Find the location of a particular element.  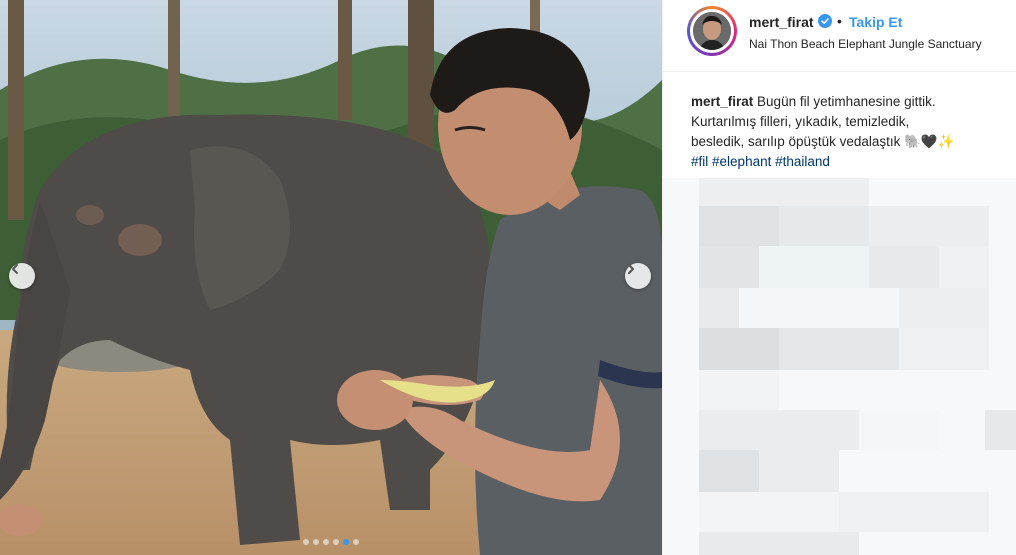

caption-line-1: Bugün fil yetimhanesine gittik. is located at coordinates (846, 101).